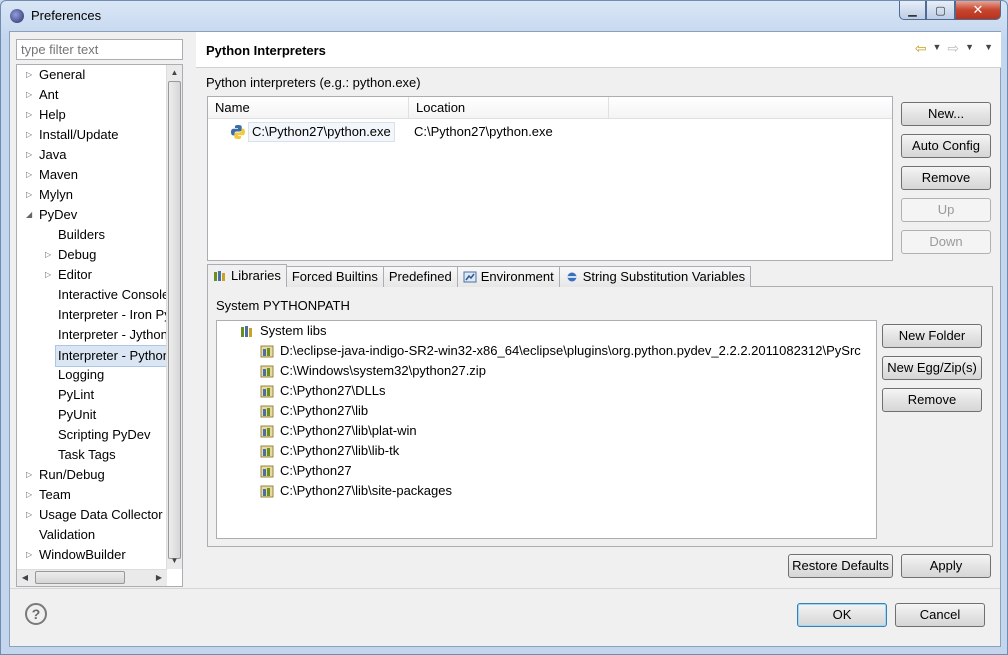  I want to click on new-folder-button: New Folder, so click(932, 336).